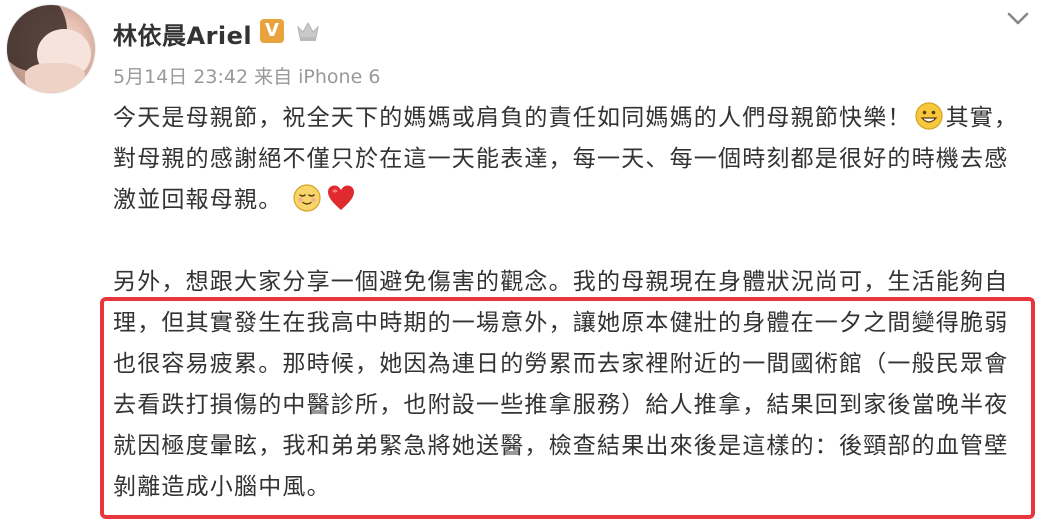 The height and width of the screenshot is (525, 1050). Describe the element at coordinates (182, 33) in the screenshot. I see `username-link: 林依晨Ariel` at that location.